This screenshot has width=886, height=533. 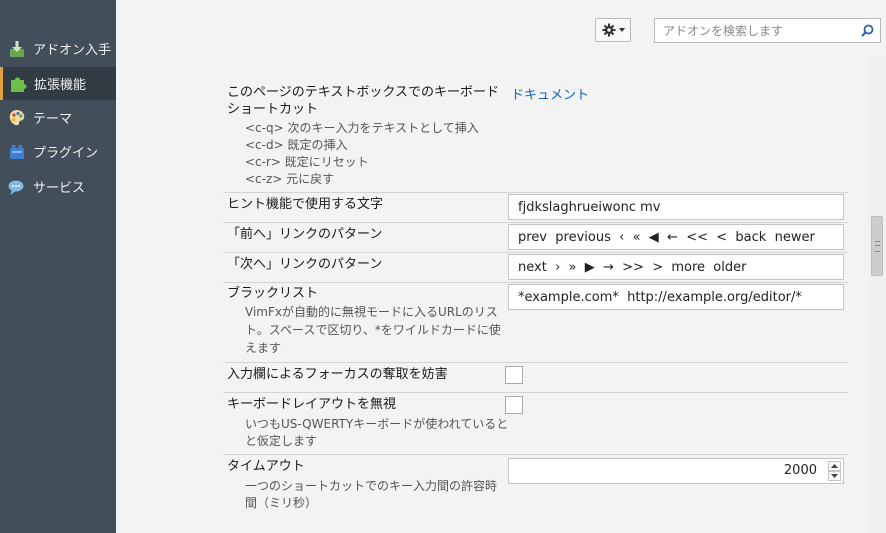 I want to click on setting-desc-line: <c-r> 既定にリセット, so click(x=307, y=162).